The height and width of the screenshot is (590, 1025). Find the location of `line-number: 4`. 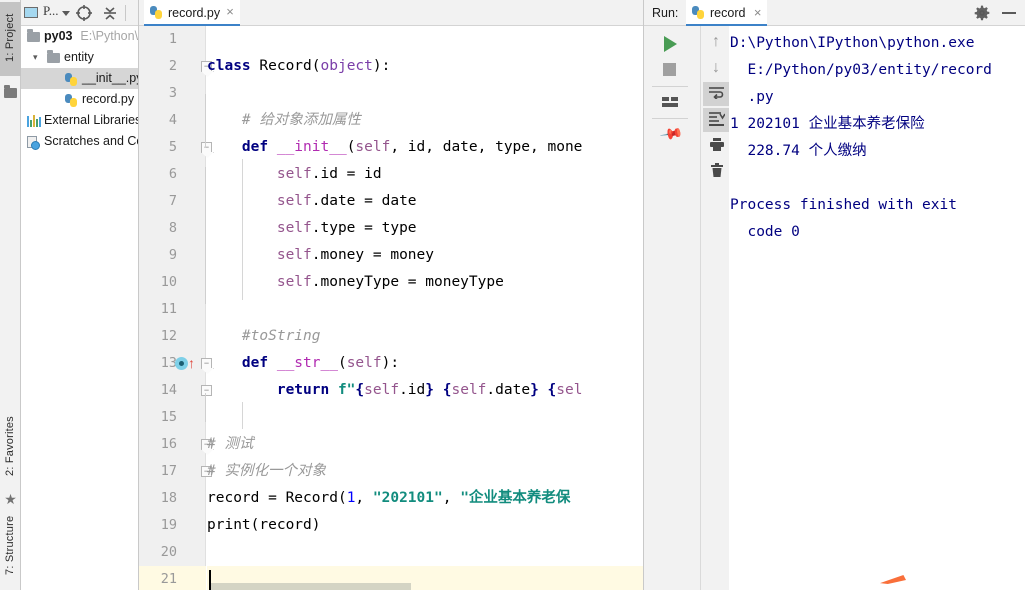

line-number: 4 is located at coordinates (172, 120).